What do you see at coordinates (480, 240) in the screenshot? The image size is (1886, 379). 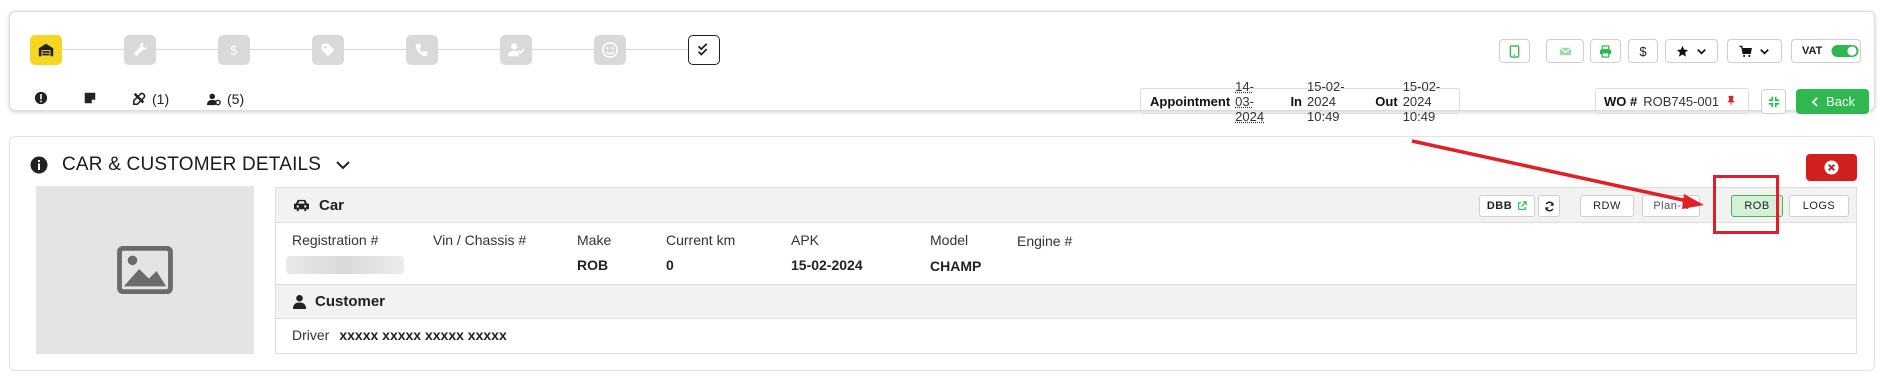 I see `vin-label: Vin / Chassis #` at bounding box center [480, 240].